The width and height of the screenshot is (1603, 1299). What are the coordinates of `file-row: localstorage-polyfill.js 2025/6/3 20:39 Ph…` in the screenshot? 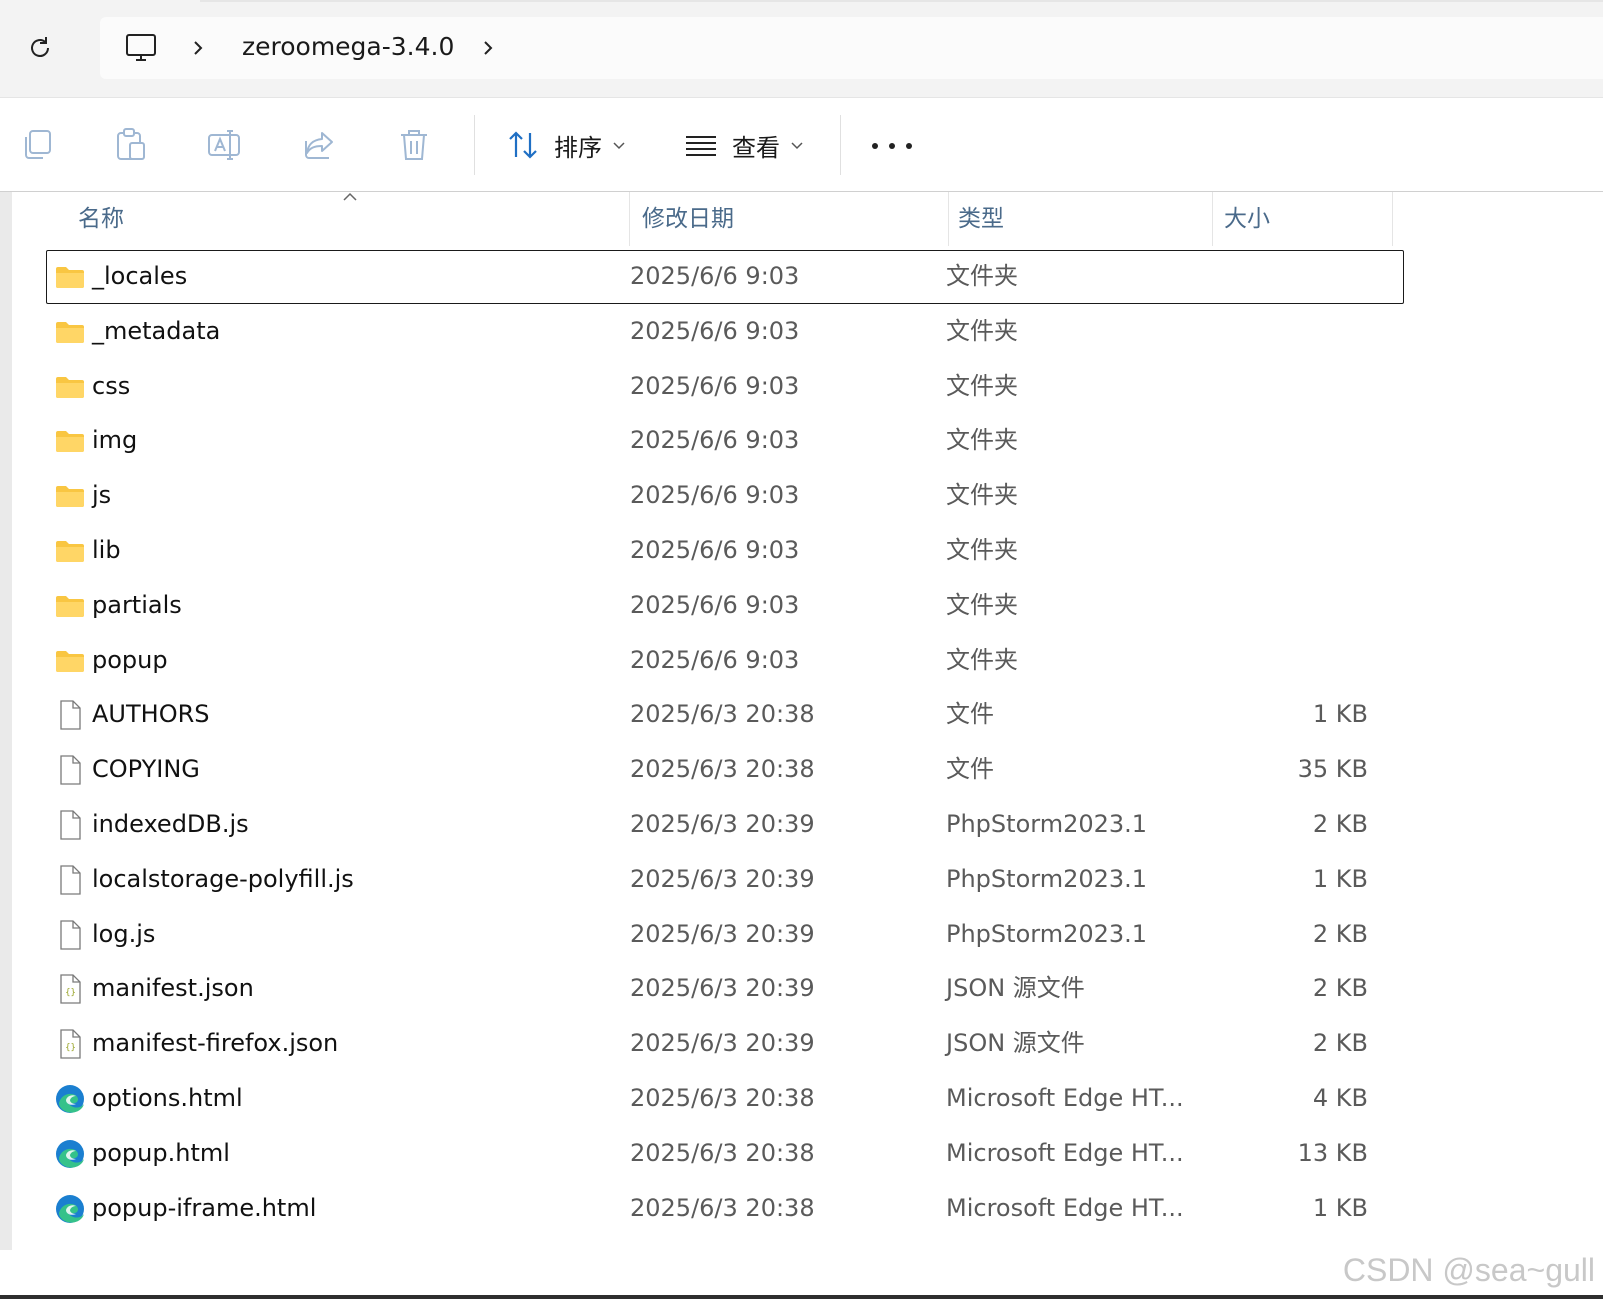 It's located at (725, 880).